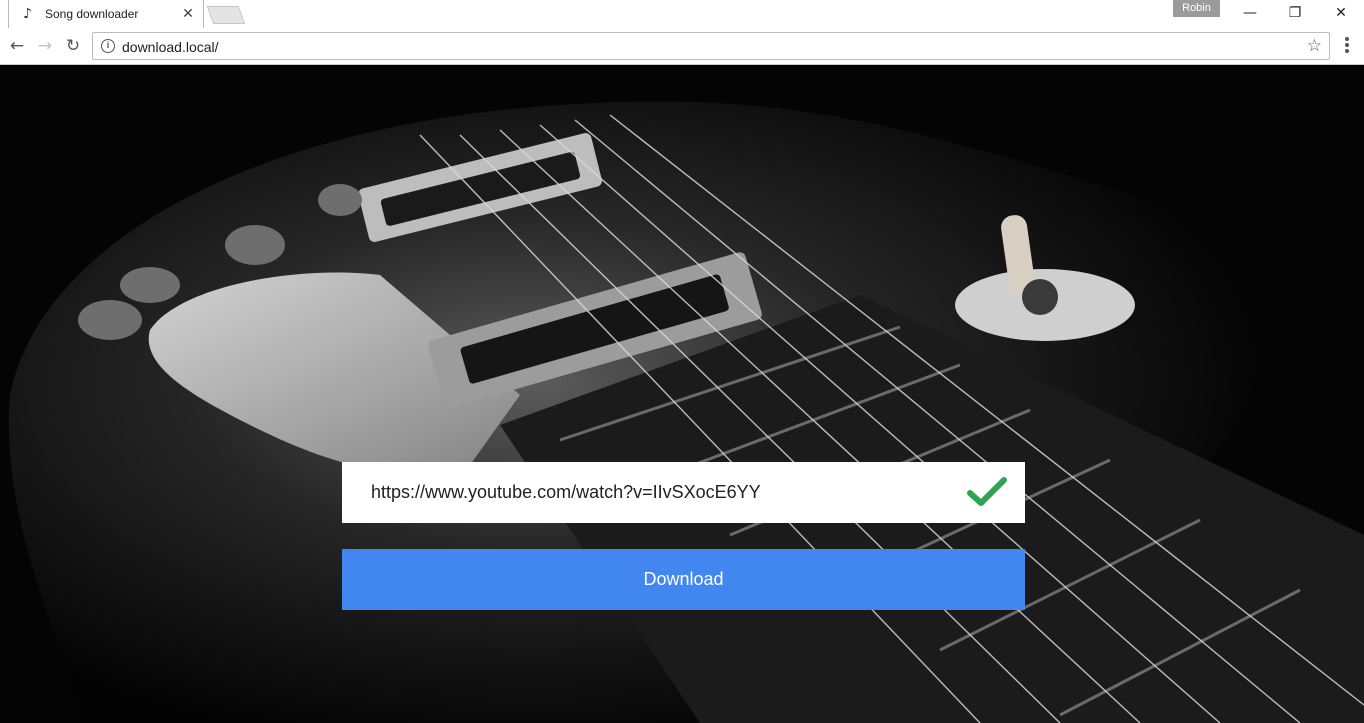  What do you see at coordinates (1250, 13) in the screenshot?
I see `minimize-button: —` at bounding box center [1250, 13].